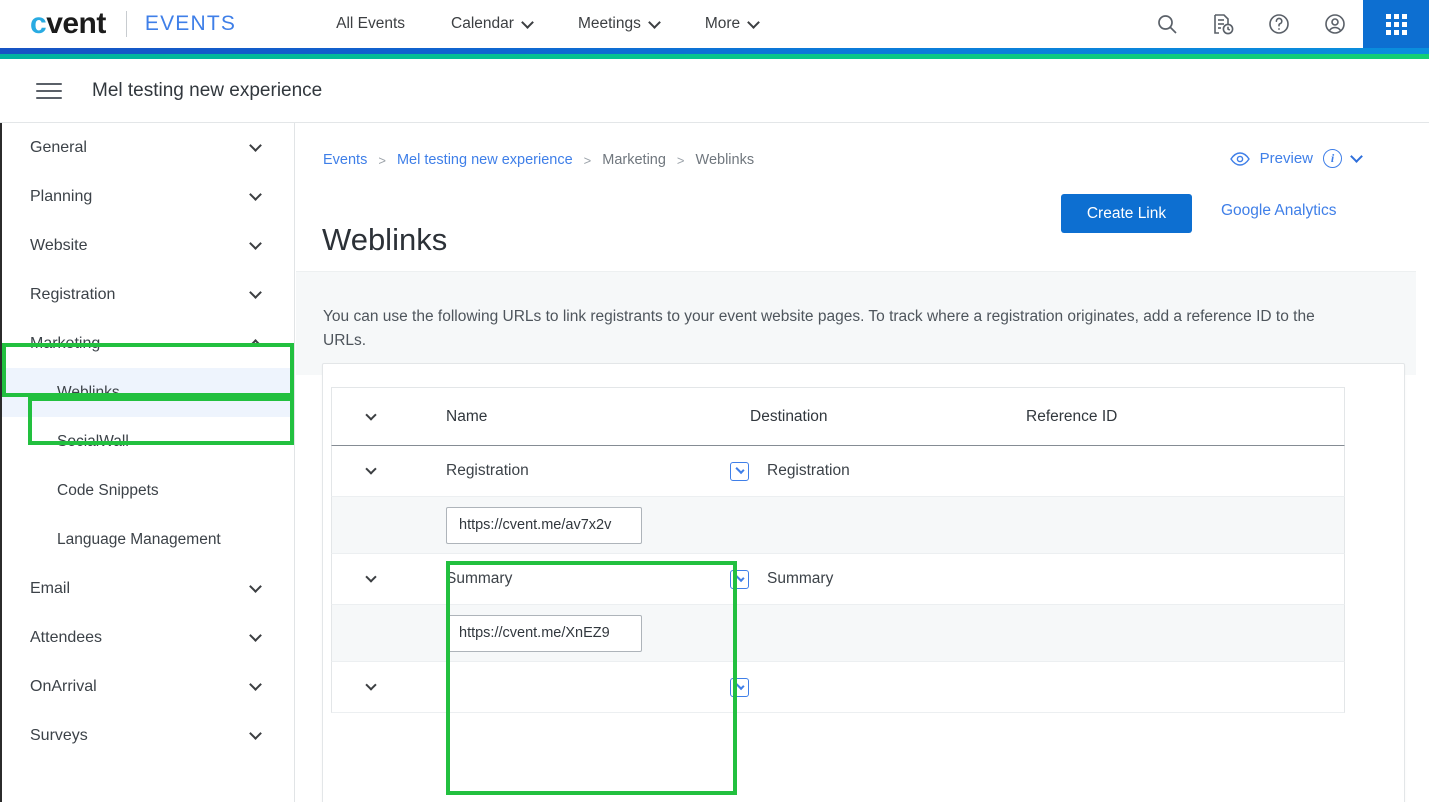 This screenshot has width=1429, height=802. I want to click on header-actions: Preview i, so click(1296, 158).